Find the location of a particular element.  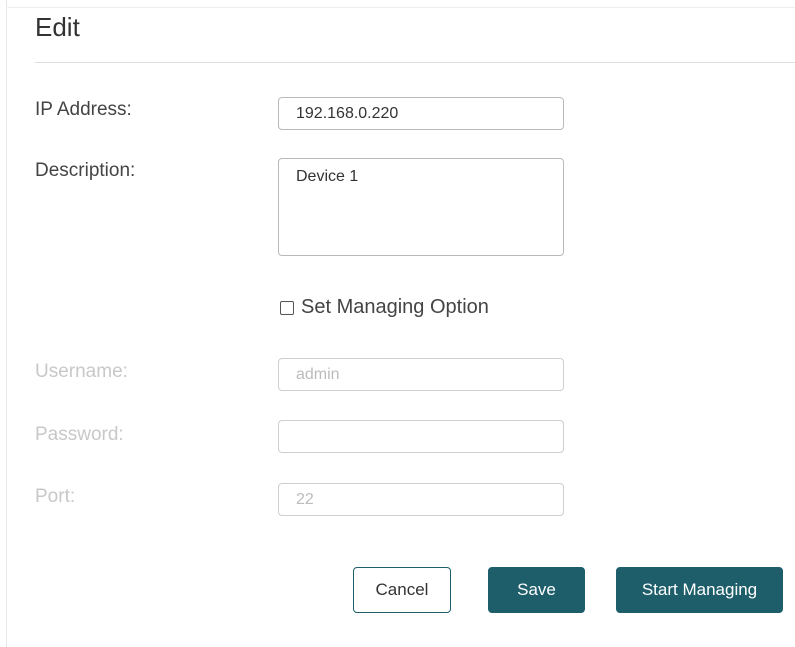

dialog-left-border is located at coordinates (6, 323).